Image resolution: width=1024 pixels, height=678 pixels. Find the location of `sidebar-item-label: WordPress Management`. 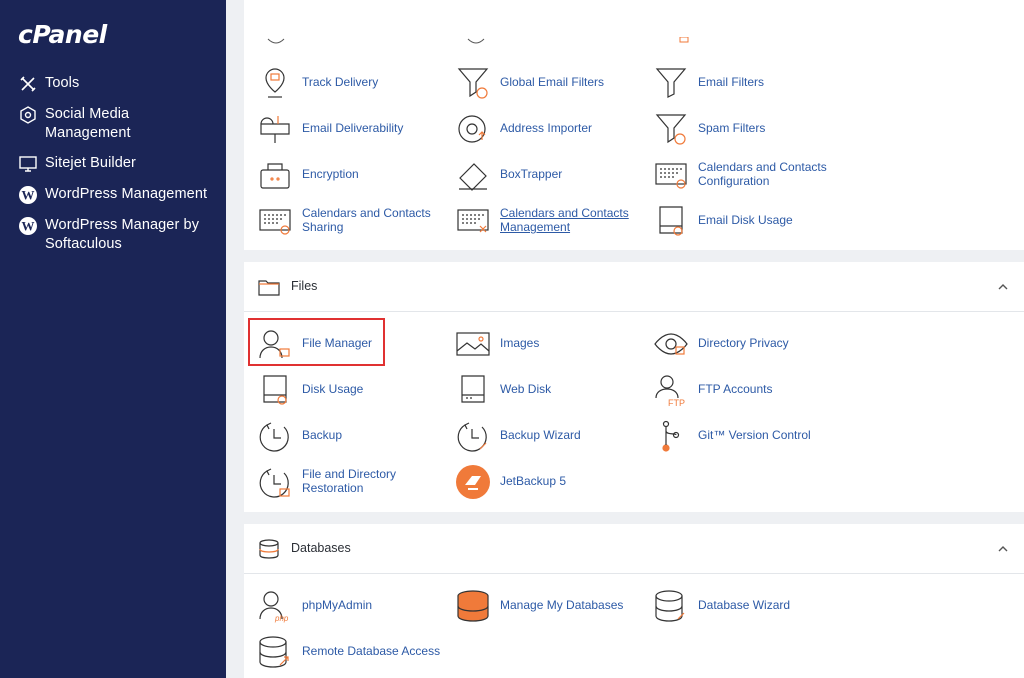

sidebar-item-label: WordPress Management is located at coordinates (126, 194).